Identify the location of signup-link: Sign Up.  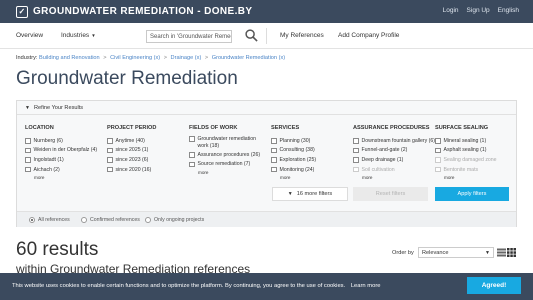
(478, 10).